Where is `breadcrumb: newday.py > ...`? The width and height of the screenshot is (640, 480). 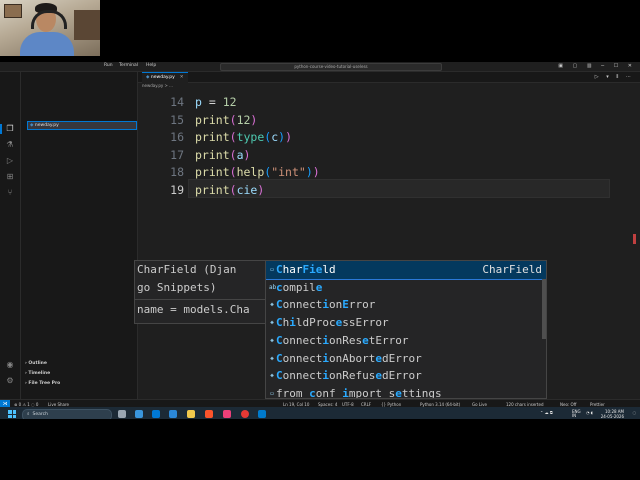 breadcrumb: newday.py > ... is located at coordinates (157, 85).